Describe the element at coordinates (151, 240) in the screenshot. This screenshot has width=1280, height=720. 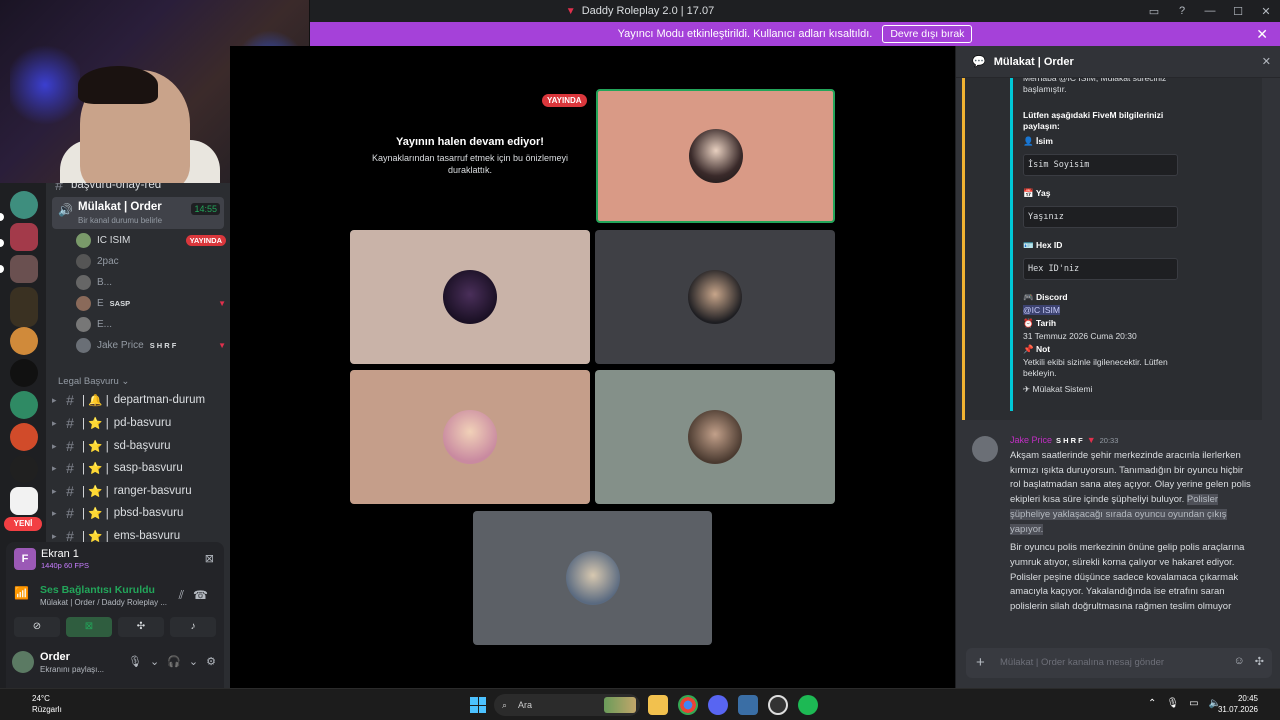
I see `voice-user: IC ISIM YAYINDA` at that location.